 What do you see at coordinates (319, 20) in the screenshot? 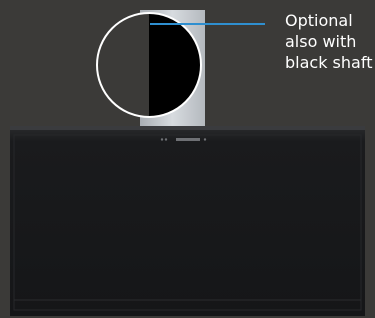
I see `annotation-line-1: Optional` at bounding box center [319, 20].